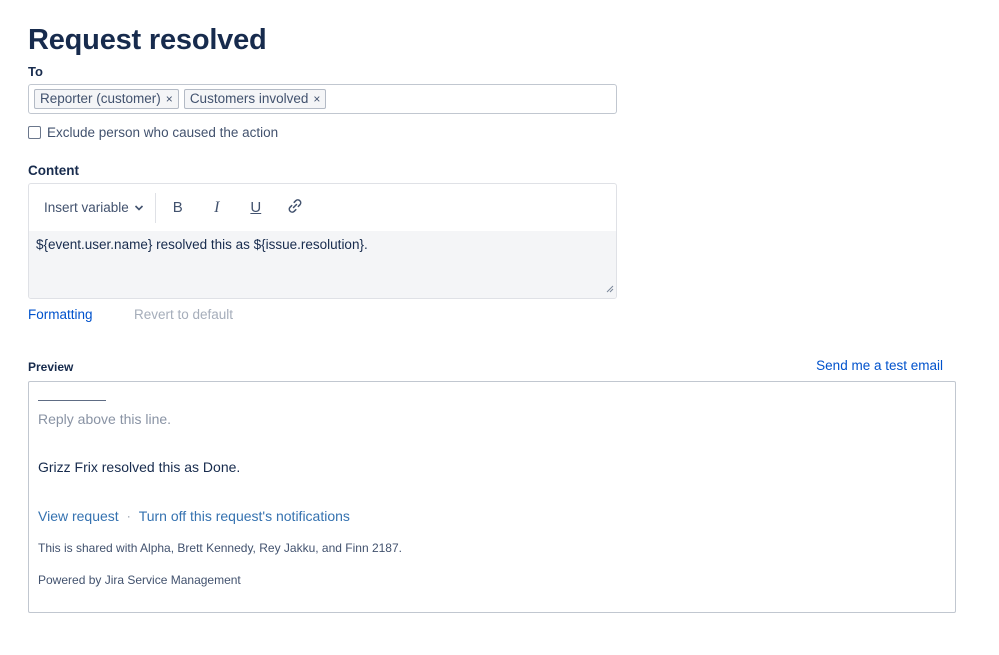 The width and height of the screenshot is (999, 655). I want to click on view-request-link: View request, so click(78, 516).